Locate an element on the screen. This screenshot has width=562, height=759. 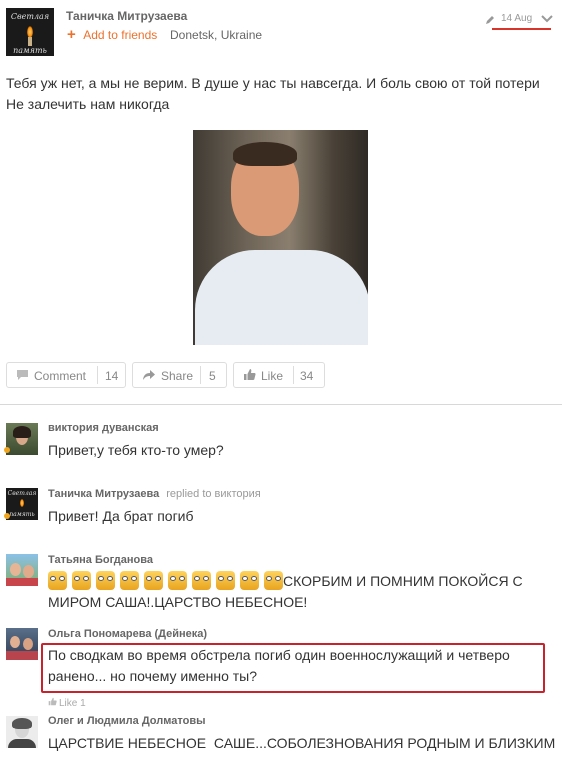
comment-button: Comment 14 is located at coordinates (66, 375).